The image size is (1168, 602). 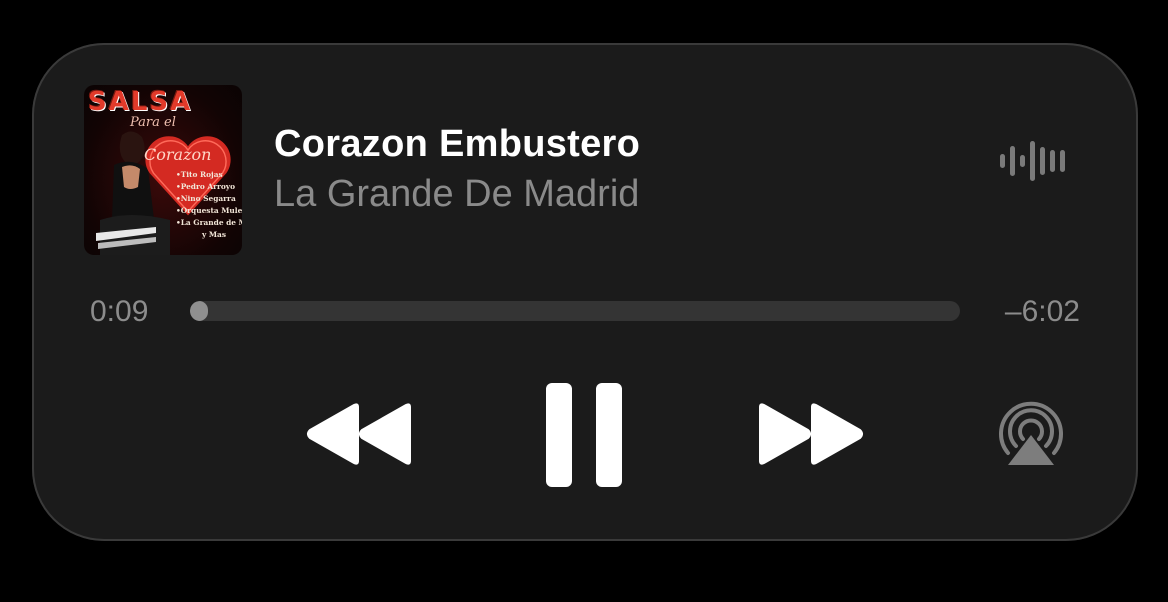 What do you see at coordinates (214, 234) in the screenshot?
I see `album-art-artist: y Mas` at bounding box center [214, 234].